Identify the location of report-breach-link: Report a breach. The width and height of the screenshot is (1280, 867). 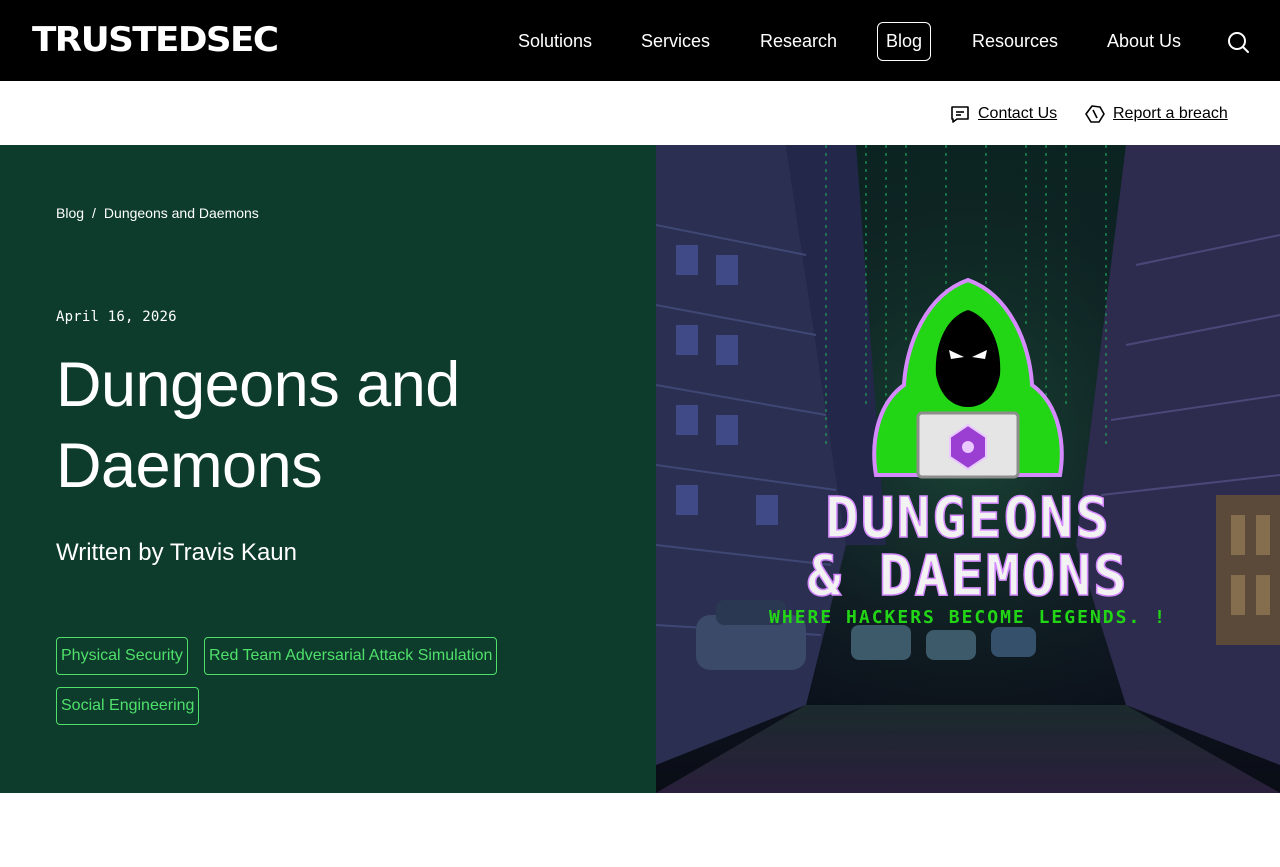
(1156, 114).